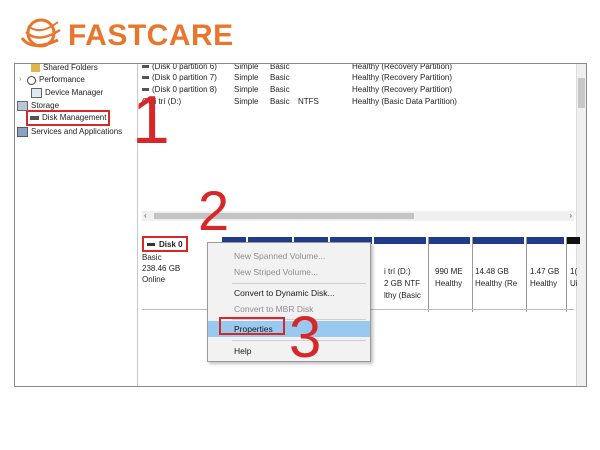  What do you see at coordinates (22, 132) in the screenshot?
I see `services-icon` at bounding box center [22, 132].